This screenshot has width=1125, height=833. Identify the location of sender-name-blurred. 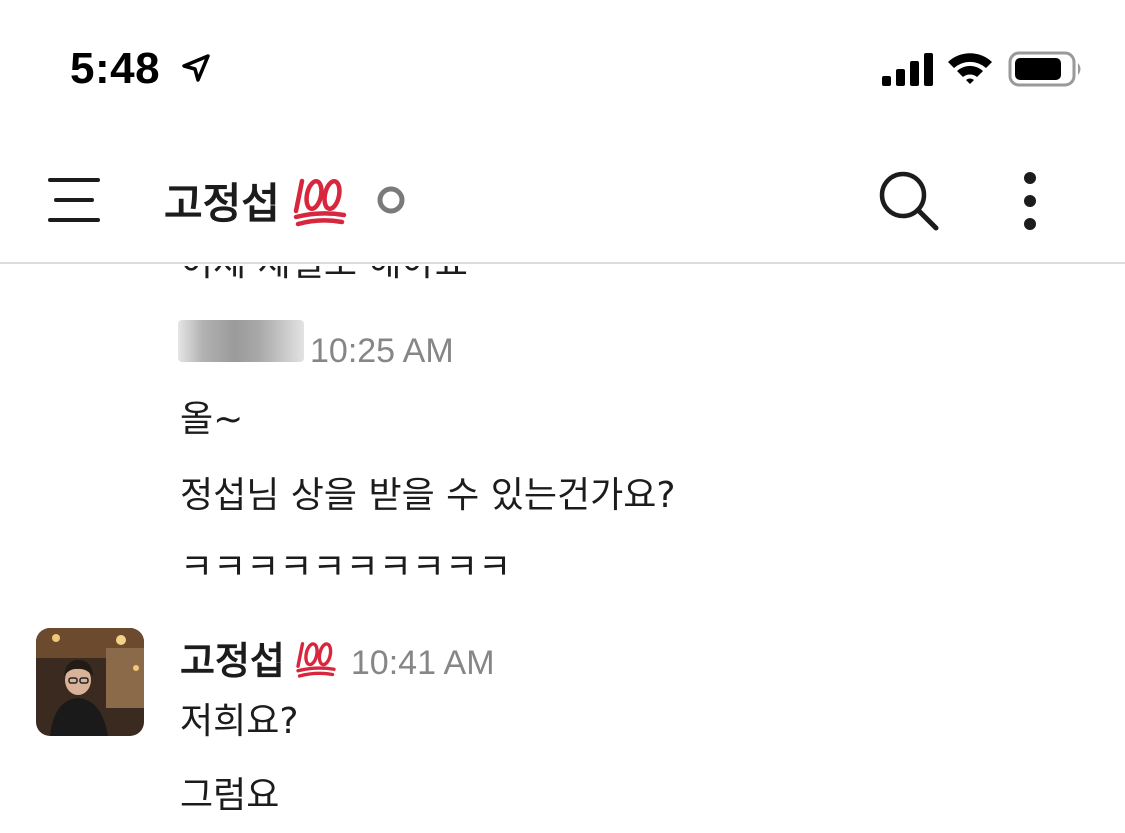
(241, 341).